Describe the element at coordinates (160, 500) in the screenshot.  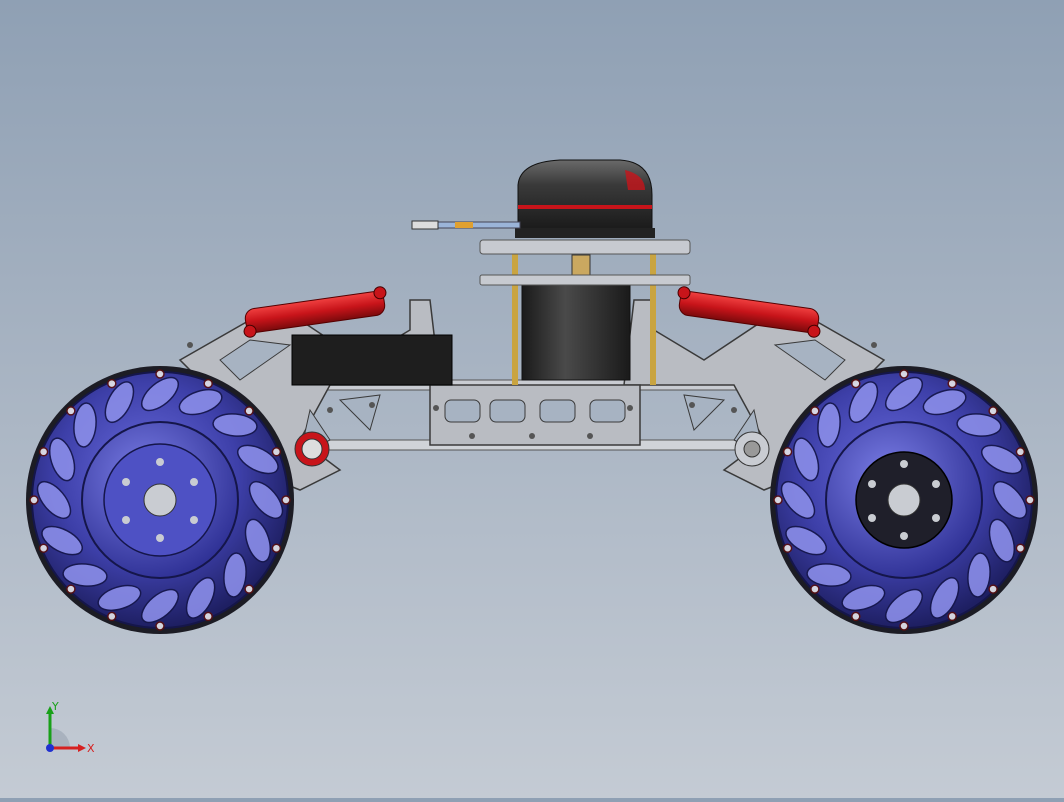
I see `mecanum-wheel-left` at that location.